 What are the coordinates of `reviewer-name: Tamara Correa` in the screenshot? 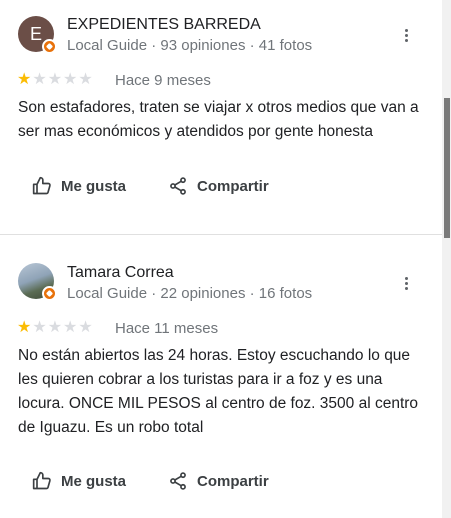 It's located at (120, 273).